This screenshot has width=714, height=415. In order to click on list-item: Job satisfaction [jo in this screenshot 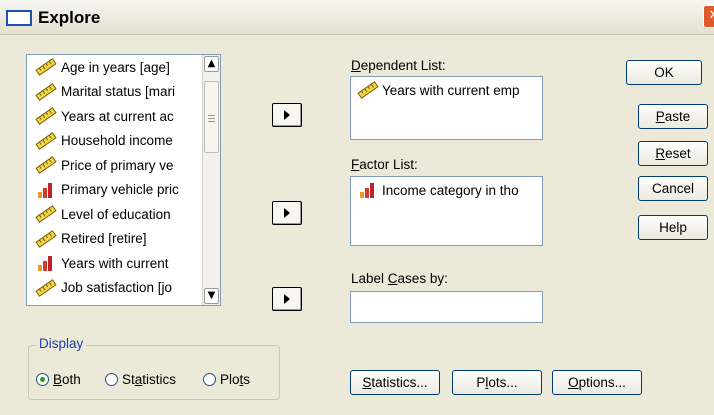, I will do `click(114, 288)`.